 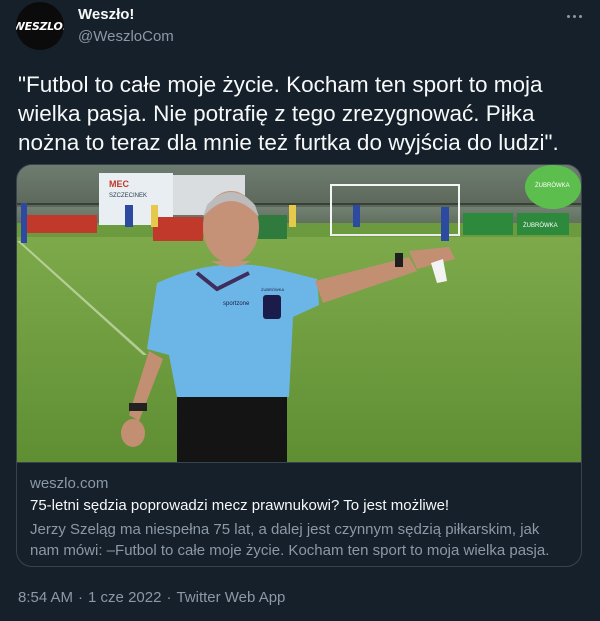 I want to click on author-name: Weszło!, so click(x=106, y=14).